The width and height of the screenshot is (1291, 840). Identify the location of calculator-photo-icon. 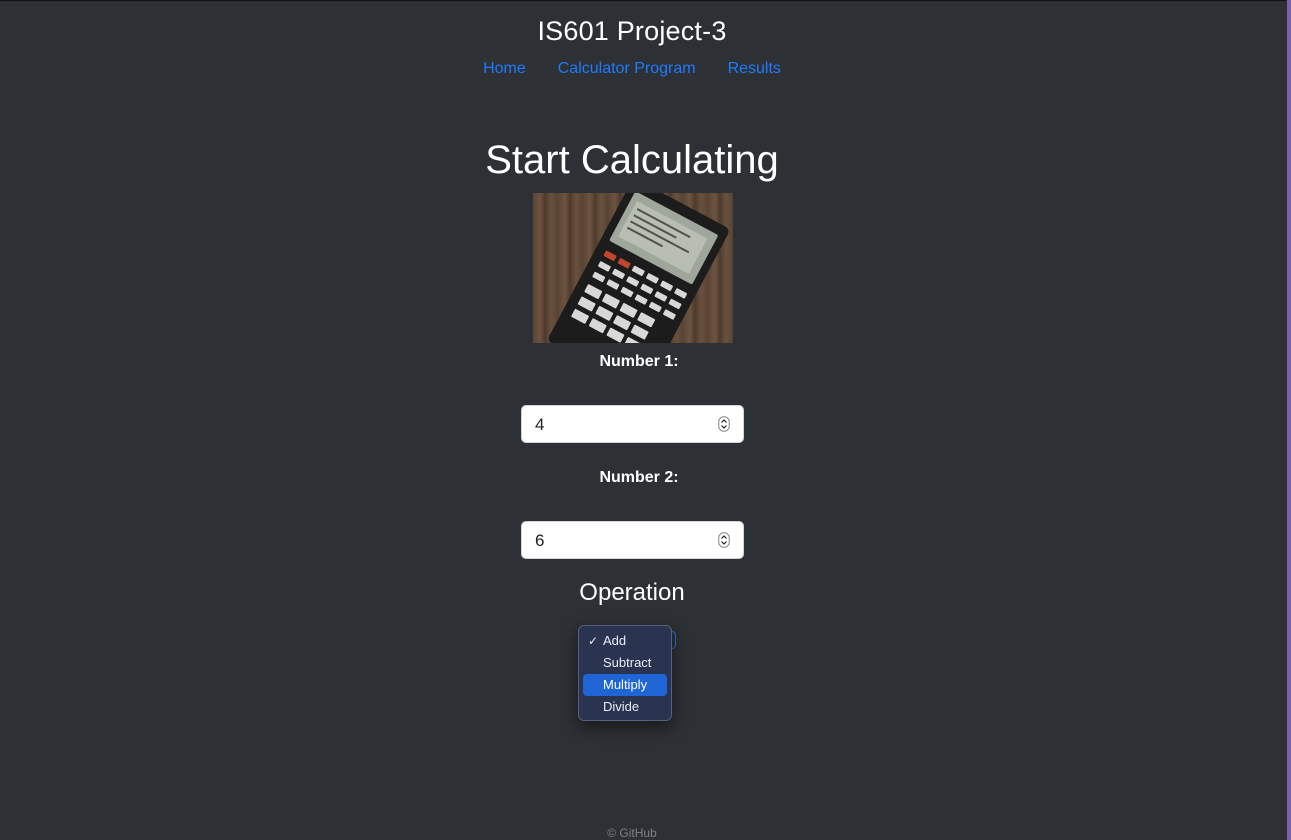
(638, 268).